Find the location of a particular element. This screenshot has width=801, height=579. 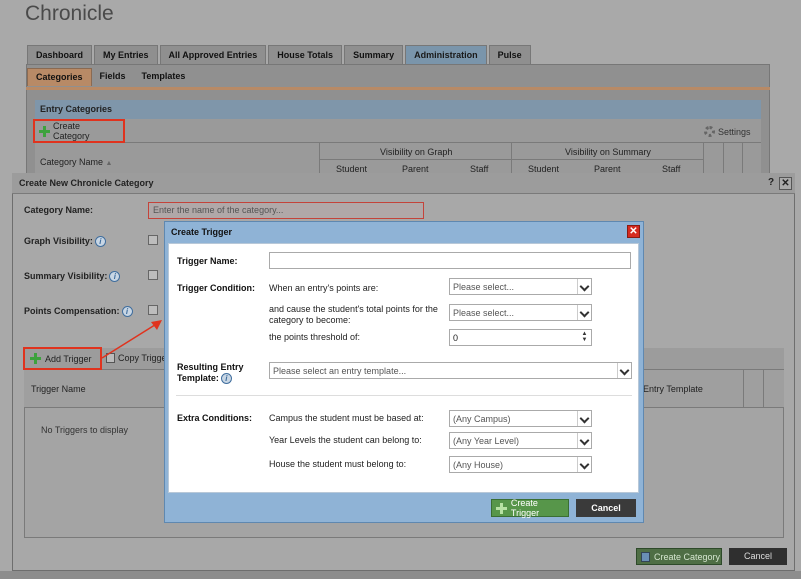

trigger-name-label: Trigger Name: is located at coordinates (207, 261).